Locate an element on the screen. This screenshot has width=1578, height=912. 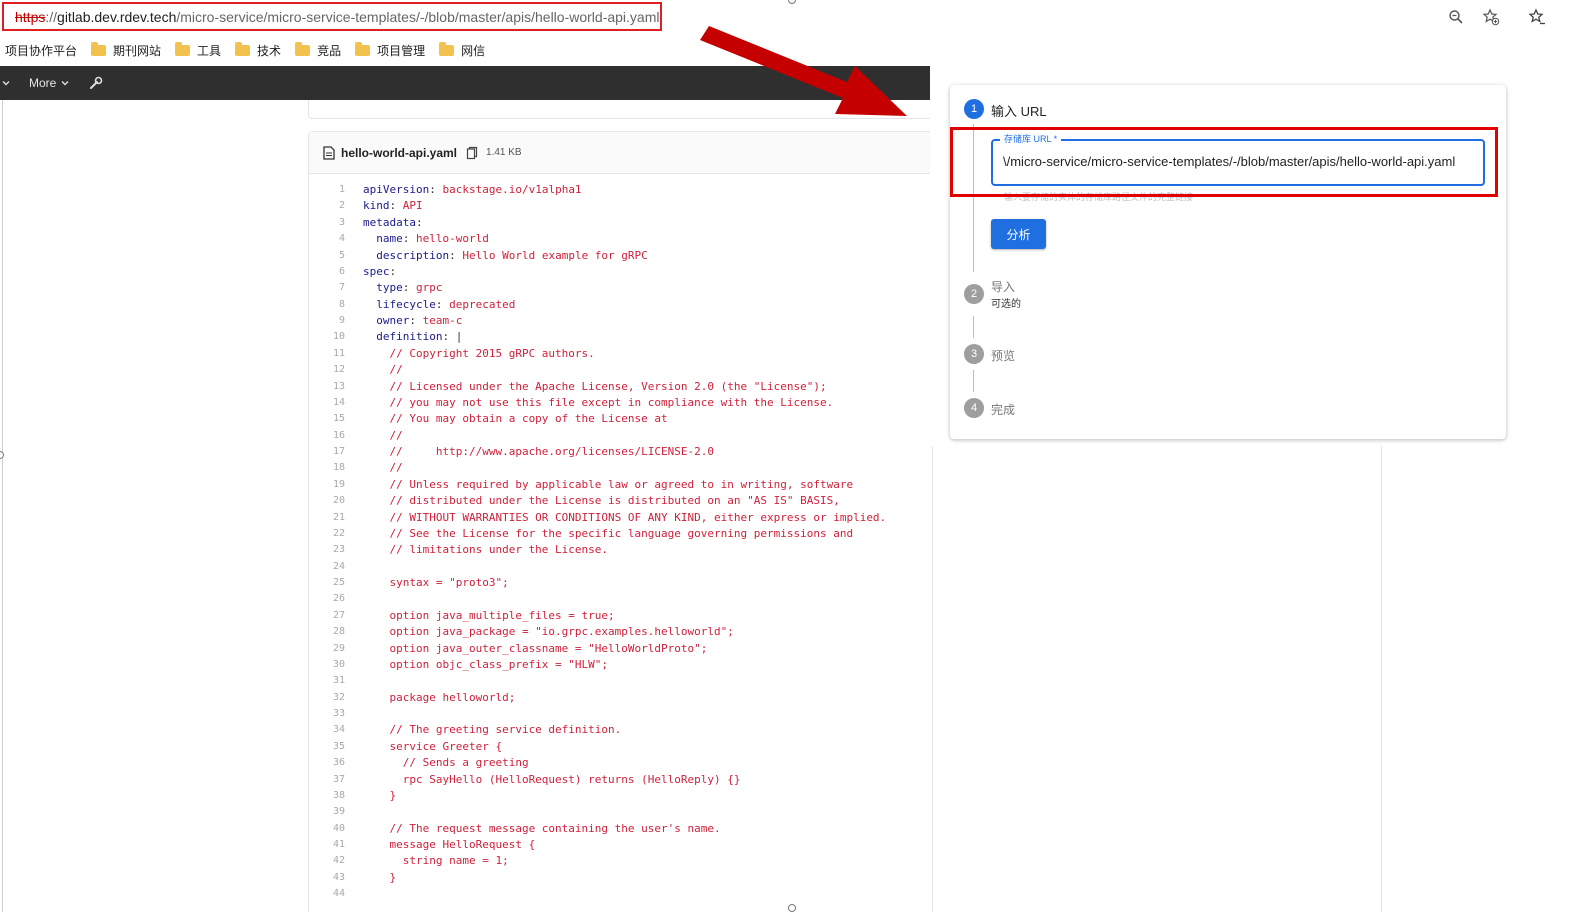
code-token: syntax = "proto3"; is located at coordinates (436, 582).